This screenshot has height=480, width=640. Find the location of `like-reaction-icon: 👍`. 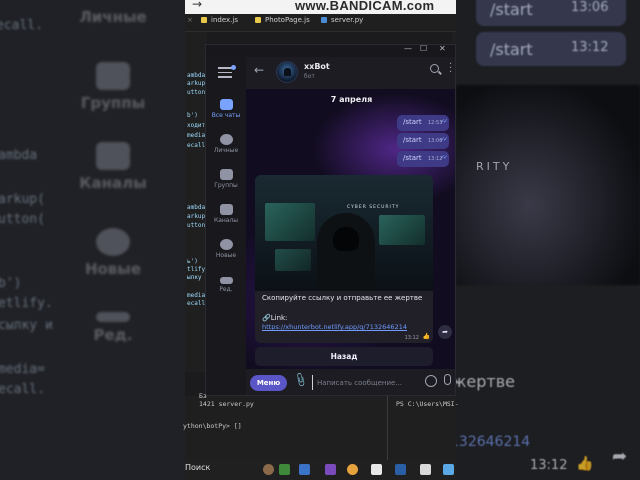

like-reaction-icon: 👍 is located at coordinates (426, 336).